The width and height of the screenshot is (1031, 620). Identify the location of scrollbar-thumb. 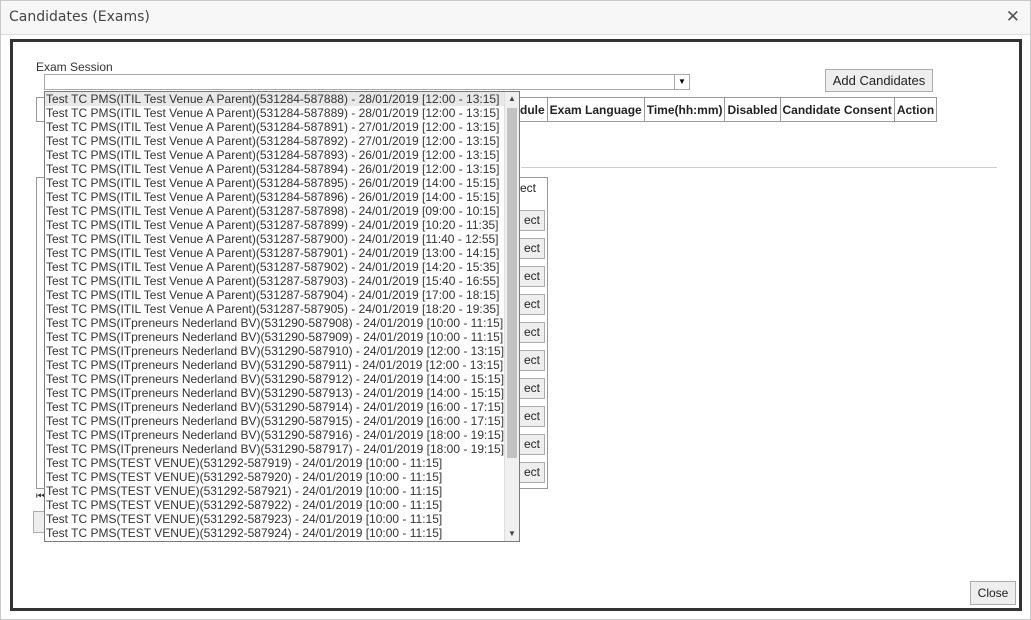
(512, 283).